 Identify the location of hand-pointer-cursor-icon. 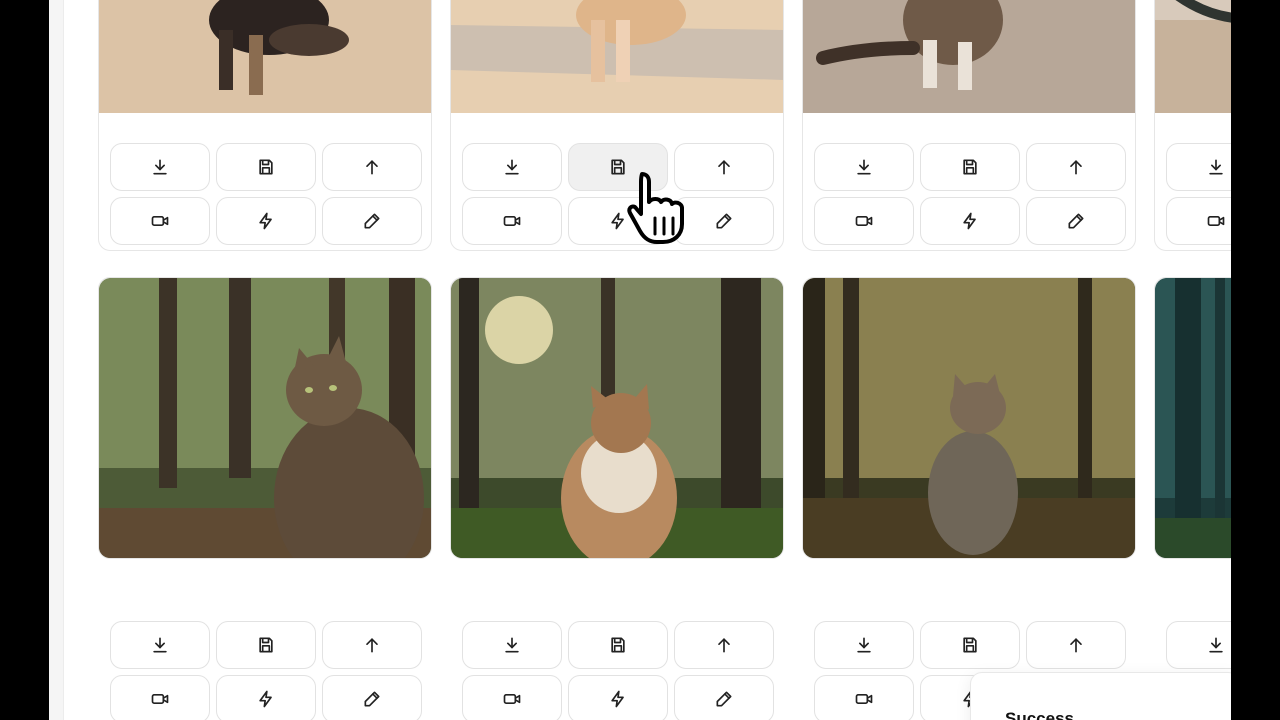
(655, 208).